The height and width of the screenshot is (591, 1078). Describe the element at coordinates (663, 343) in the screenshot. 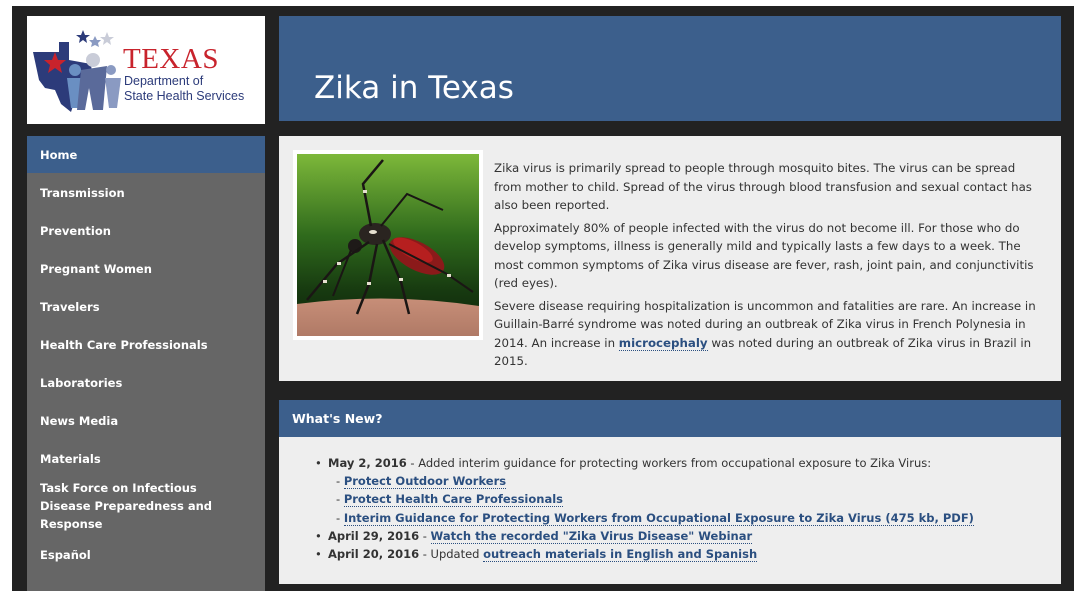

I see `microcephaly-link: microcephaly` at that location.